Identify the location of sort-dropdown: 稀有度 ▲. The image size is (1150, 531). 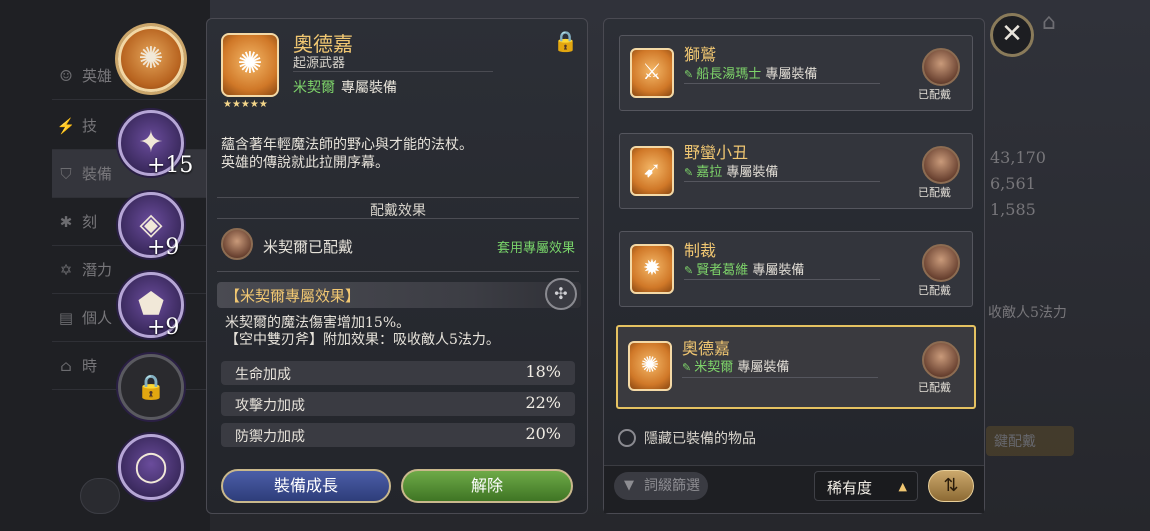
(866, 486).